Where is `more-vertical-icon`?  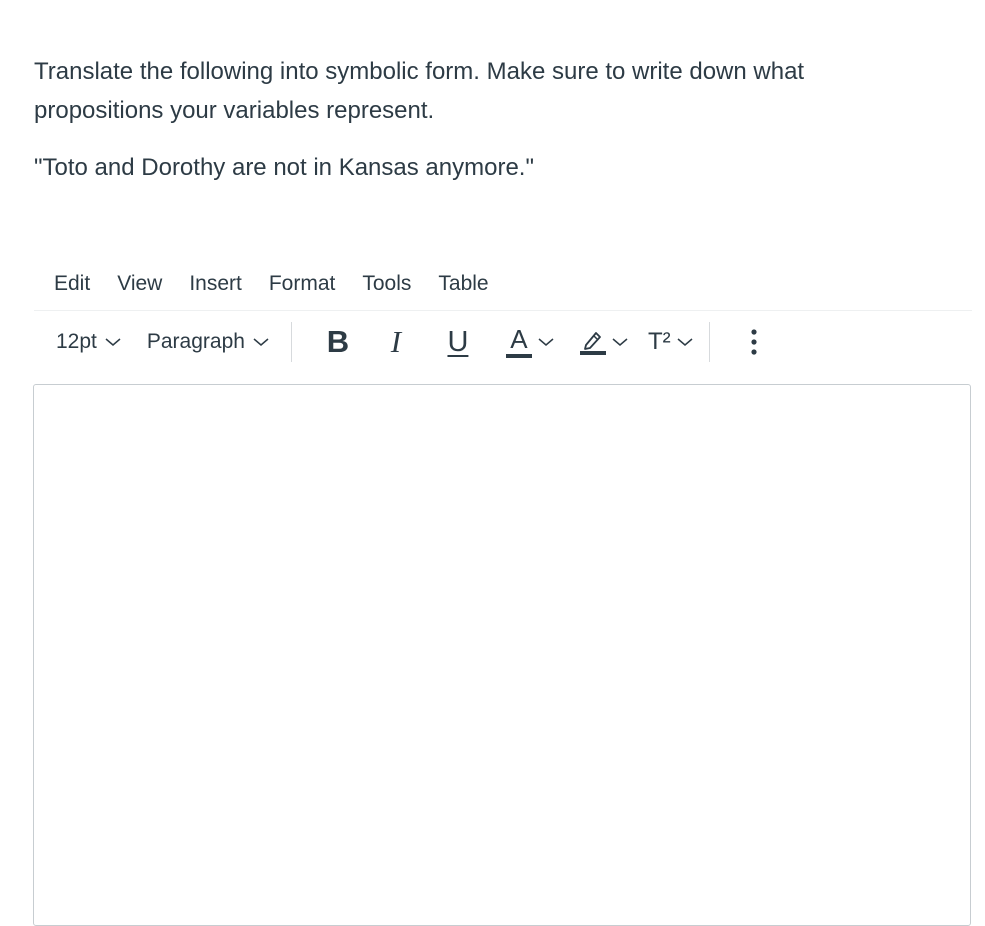 more-vertical-icon is located at coordinates (754, 342).